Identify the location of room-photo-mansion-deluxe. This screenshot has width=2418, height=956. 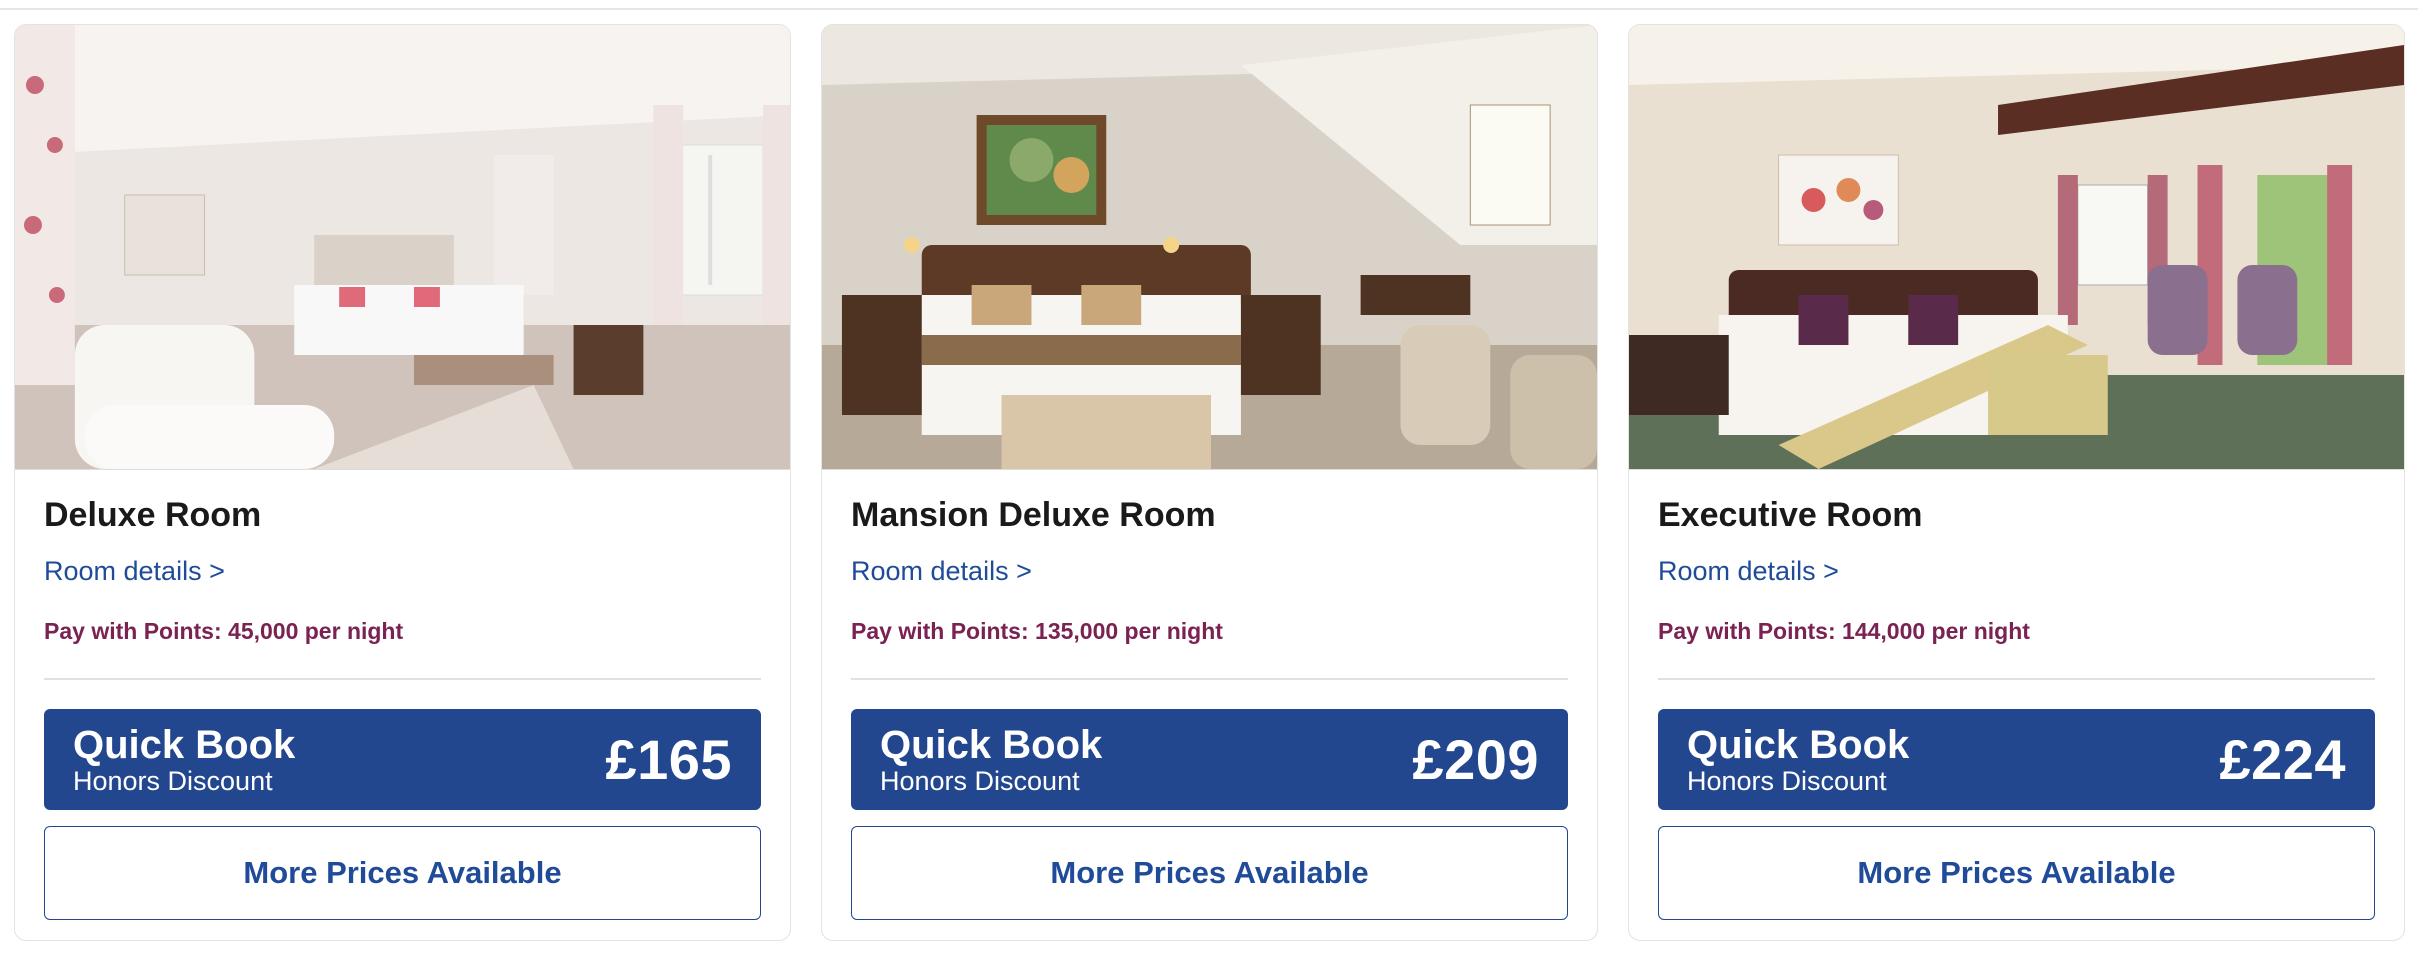
(1209, 247).